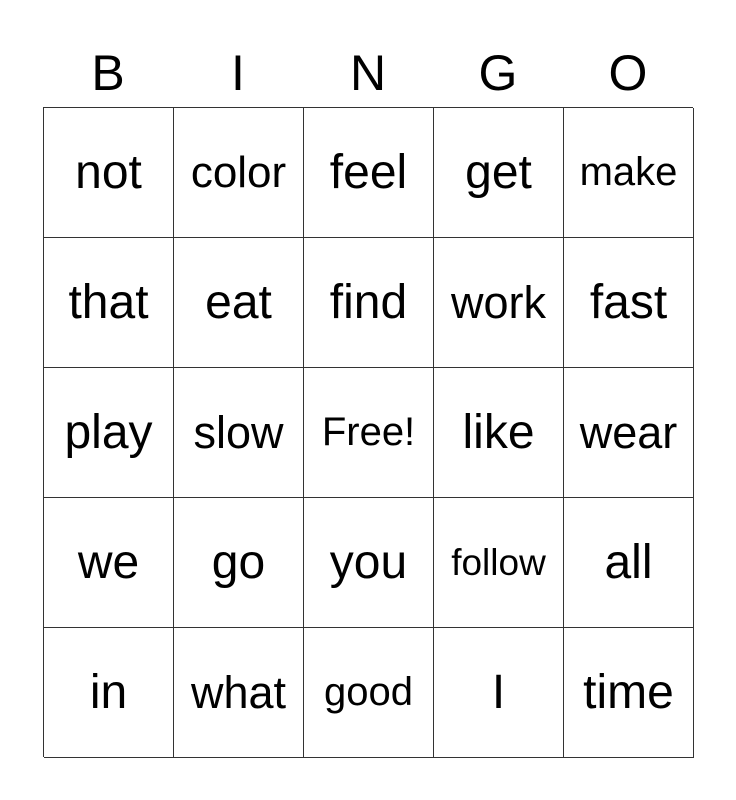 The image size is (736, 800). What do you see at coordinates (499, 173) in the screenshot?
I see `bingo-cell: get` at bounding box center [499, 173].